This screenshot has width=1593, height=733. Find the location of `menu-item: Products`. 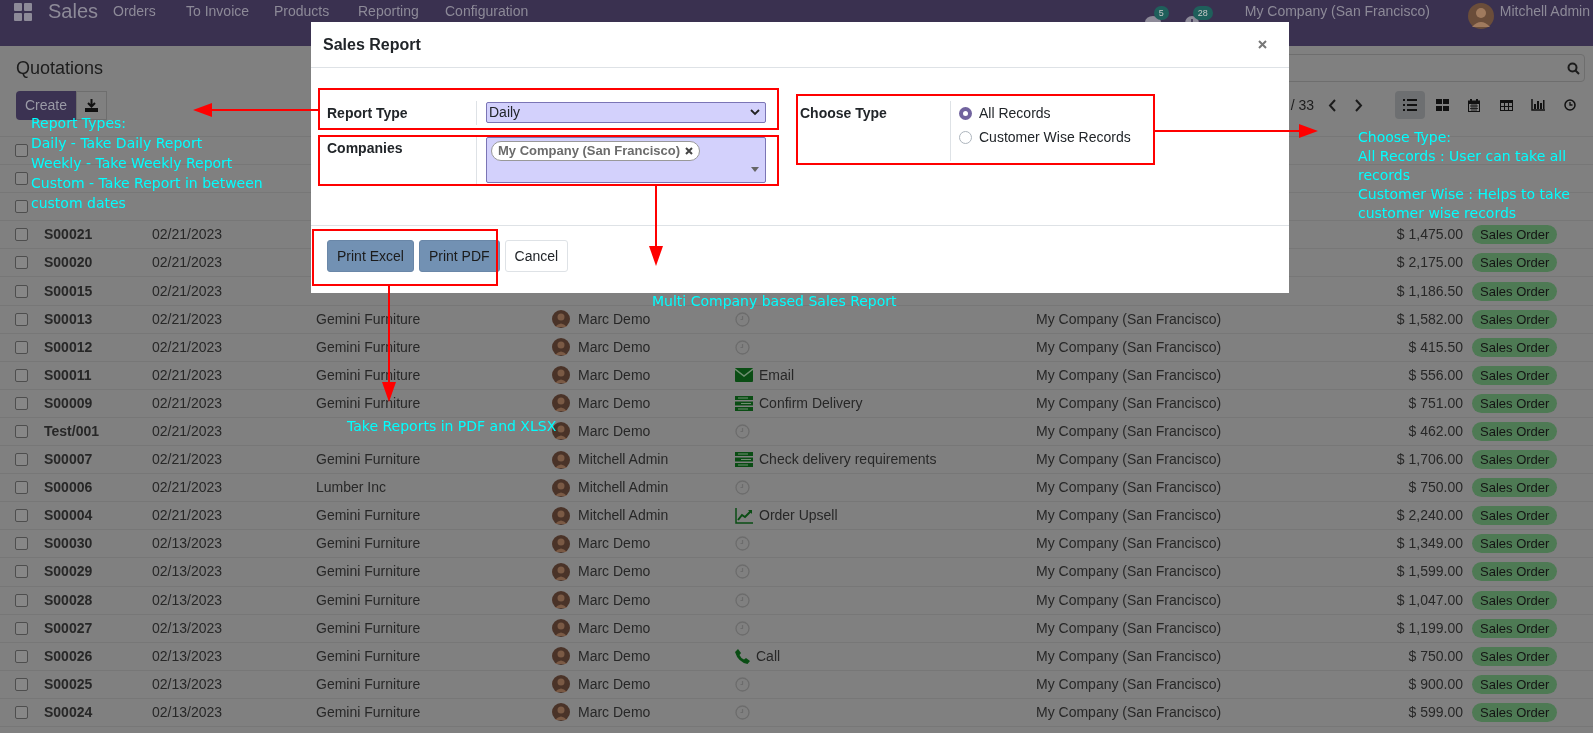

menu-item: Products is located at coordinates (302, 11).